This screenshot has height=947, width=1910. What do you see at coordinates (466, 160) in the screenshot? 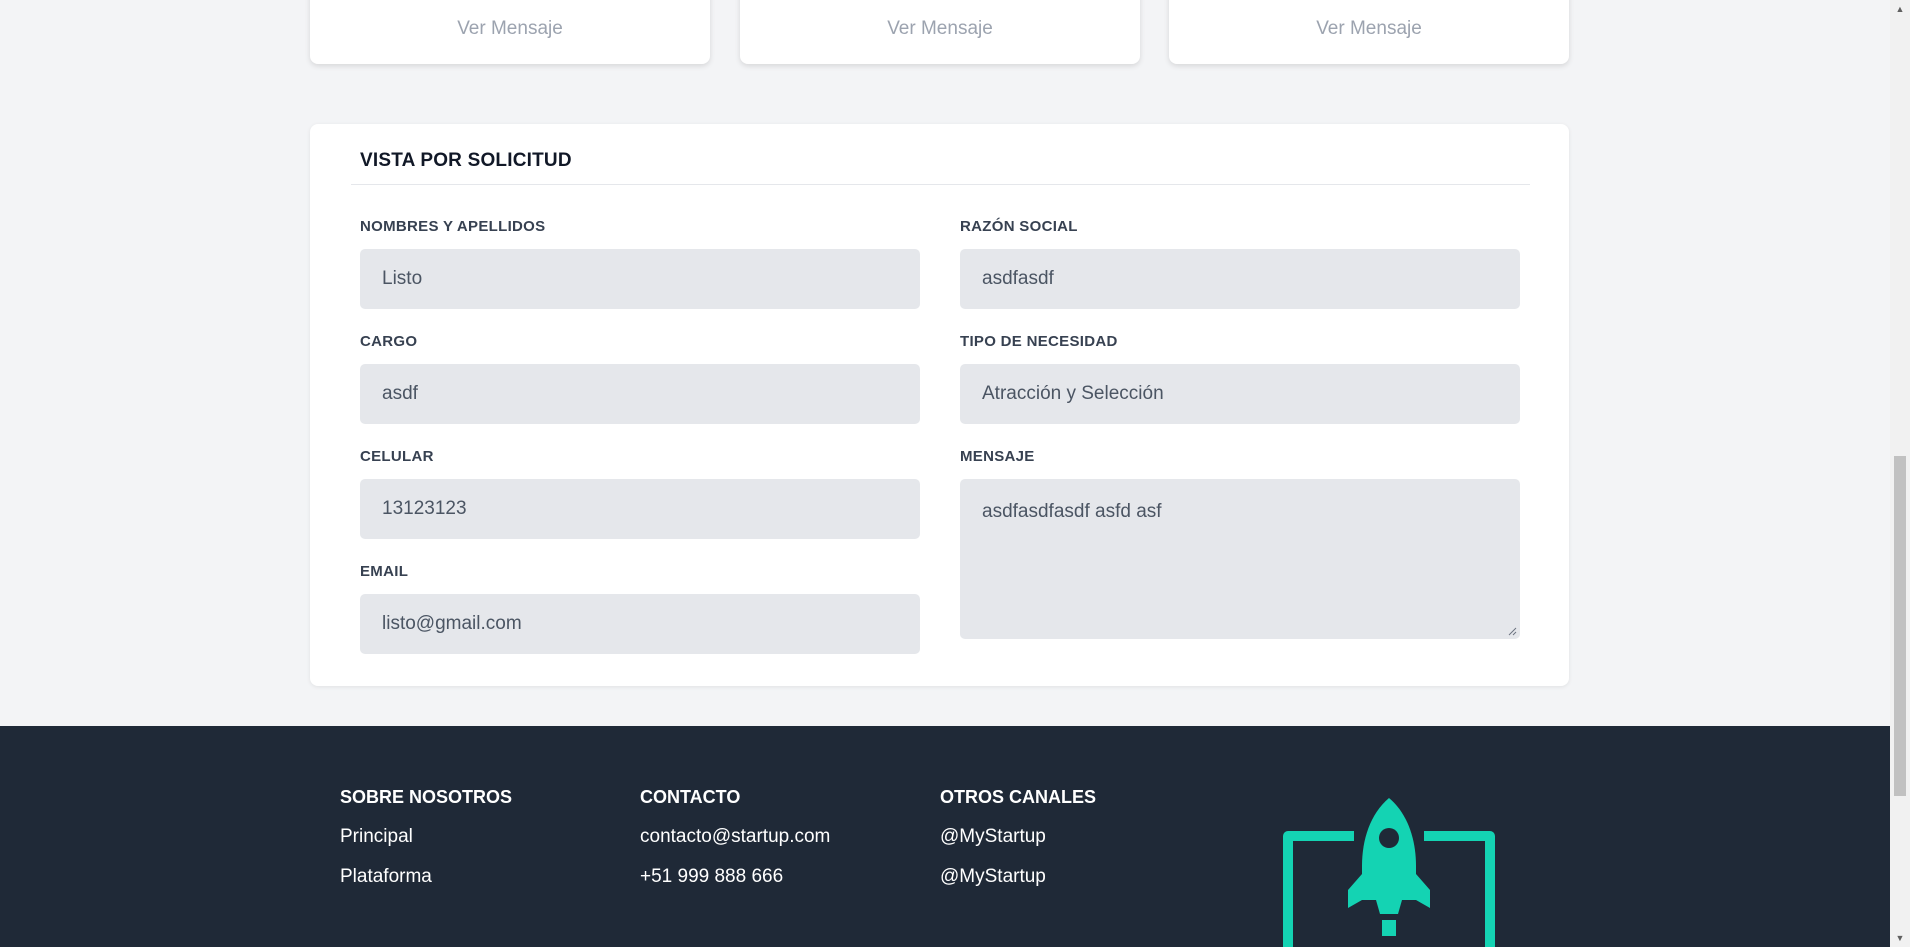
I see `panel-title: VISTA POR SOLICITUD` at bounding box center [466, 160].